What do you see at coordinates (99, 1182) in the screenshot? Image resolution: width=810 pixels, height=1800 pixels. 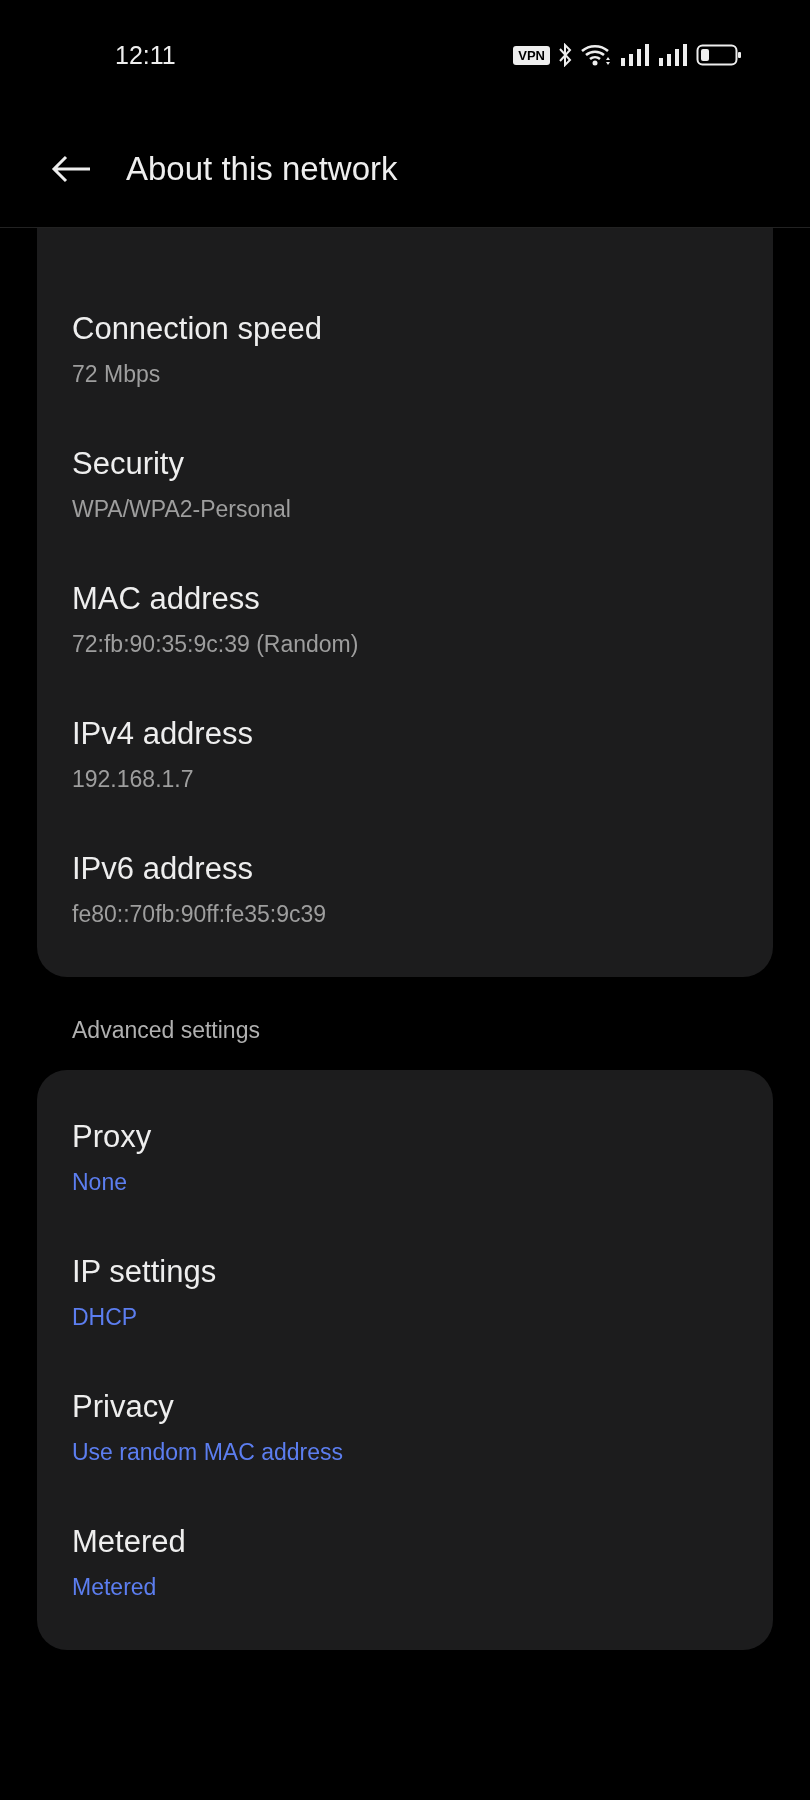 I see `item-value: None` at bounding box center [99, 1182].